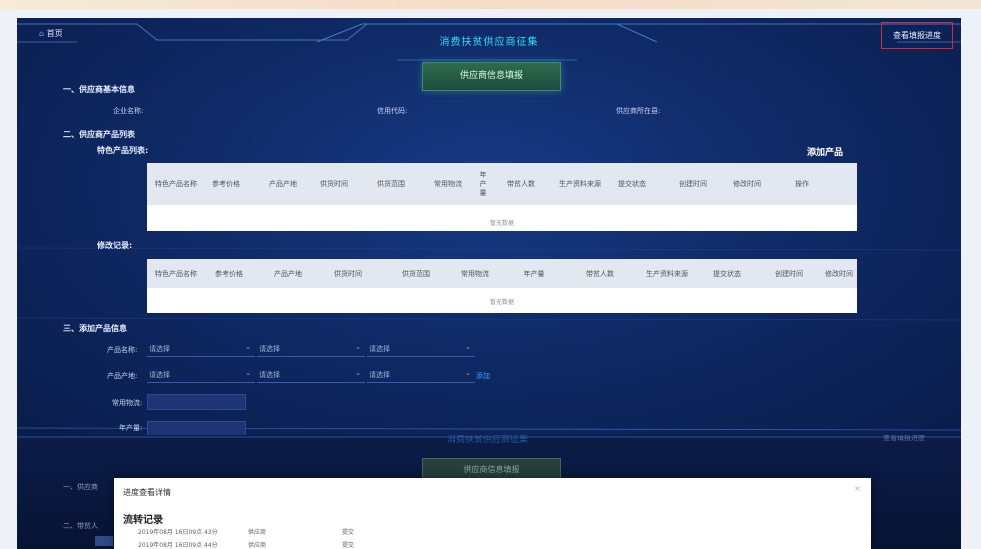 This screenshot has height=549, width=981. What do you see at coordinates (178, 545) in the screenshot?
I see `record-time: 2019年08月 16日09点 44分` at bounding box center [178, 545].